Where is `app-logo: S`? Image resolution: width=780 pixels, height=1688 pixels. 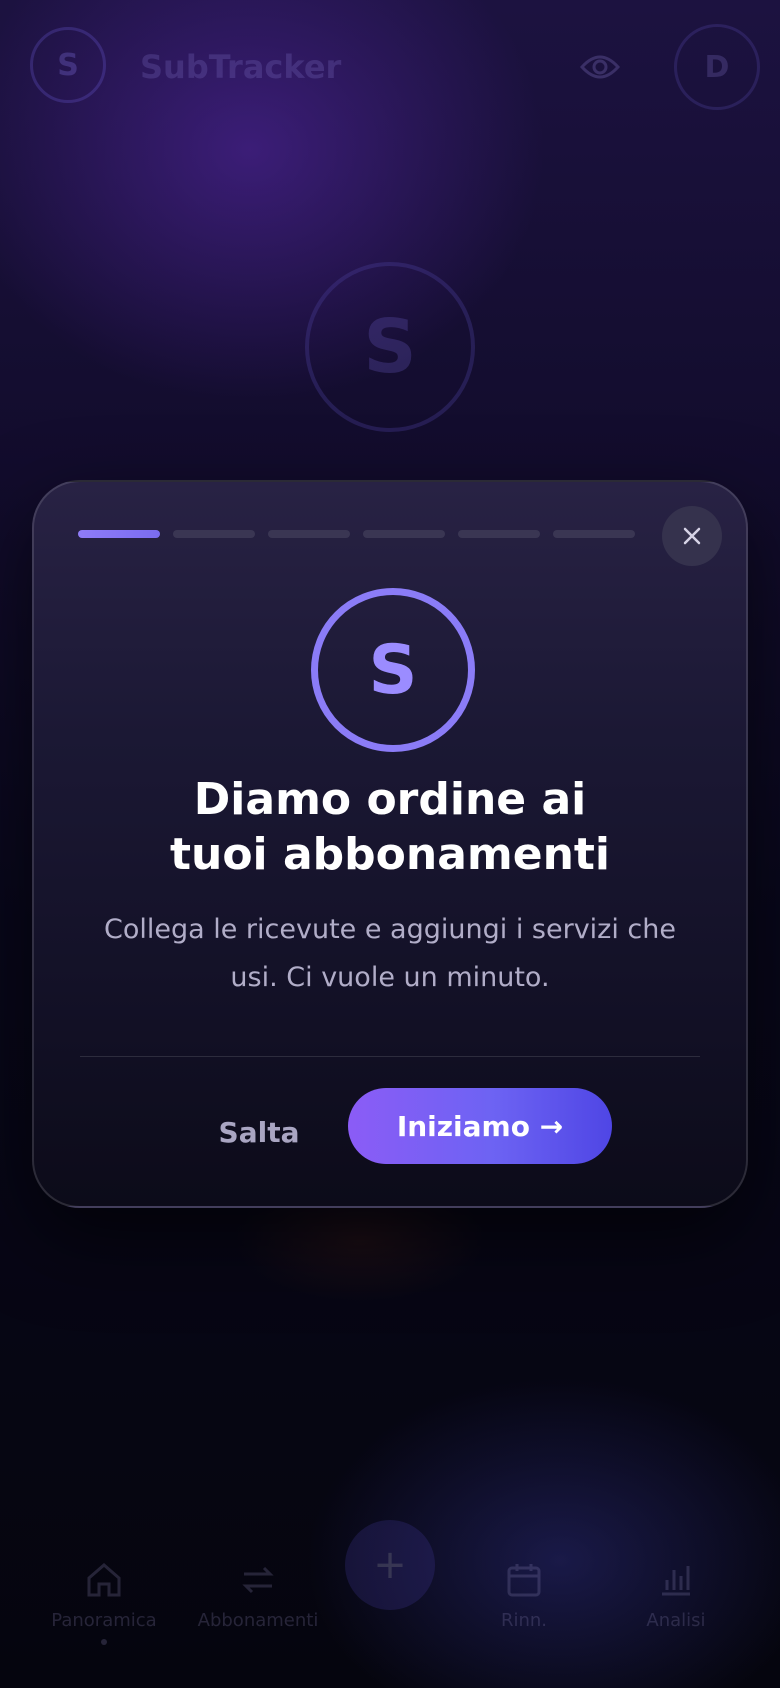 app-logo: S is located at coordinates (68, 65).